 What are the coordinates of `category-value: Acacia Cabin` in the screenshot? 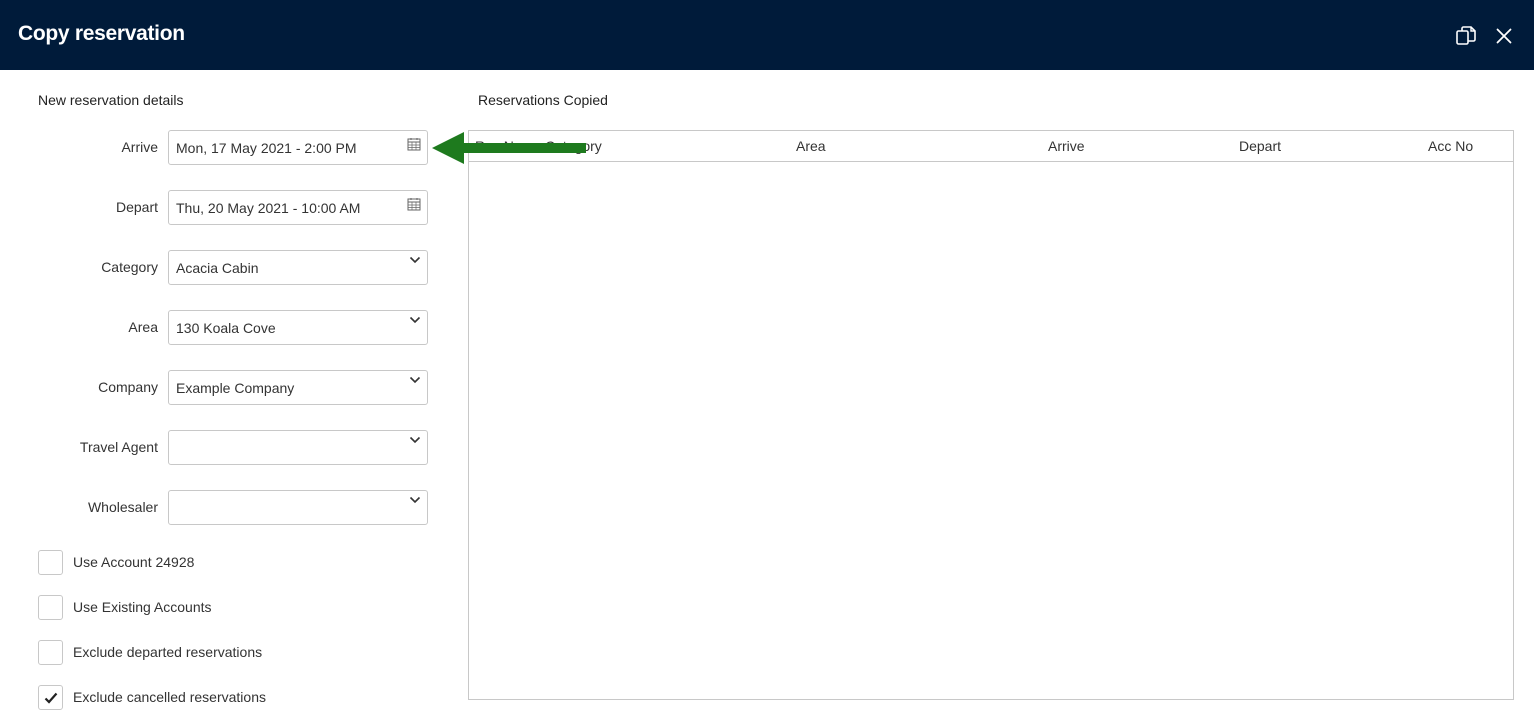 It's located at (217, 268).